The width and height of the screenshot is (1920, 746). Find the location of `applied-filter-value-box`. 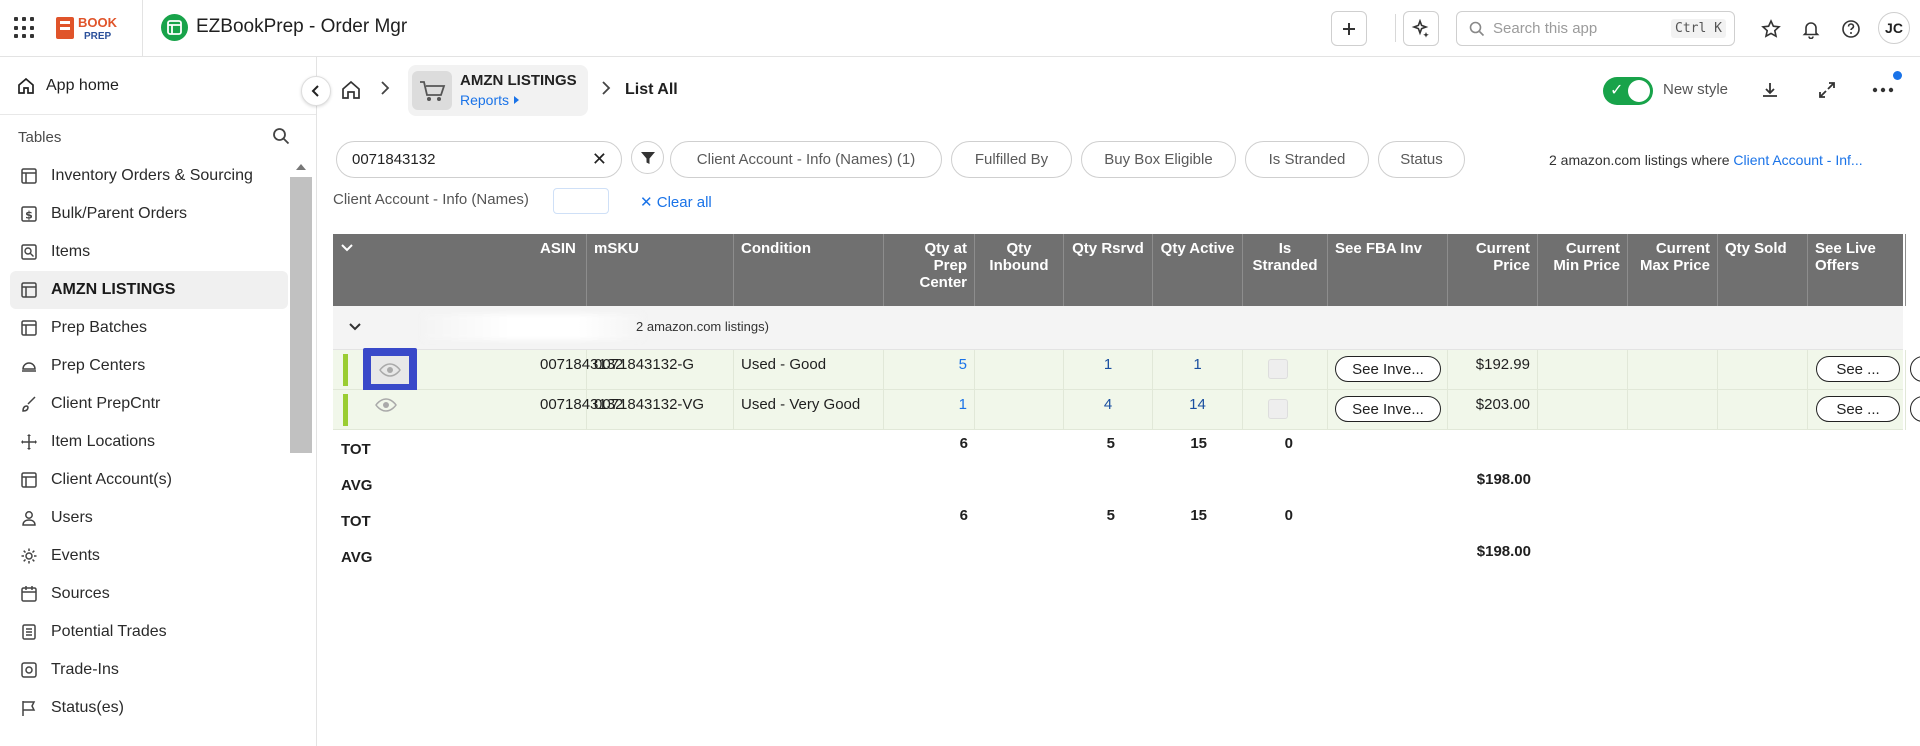

applied-filter-value-box is located at coordinates (581, 201).